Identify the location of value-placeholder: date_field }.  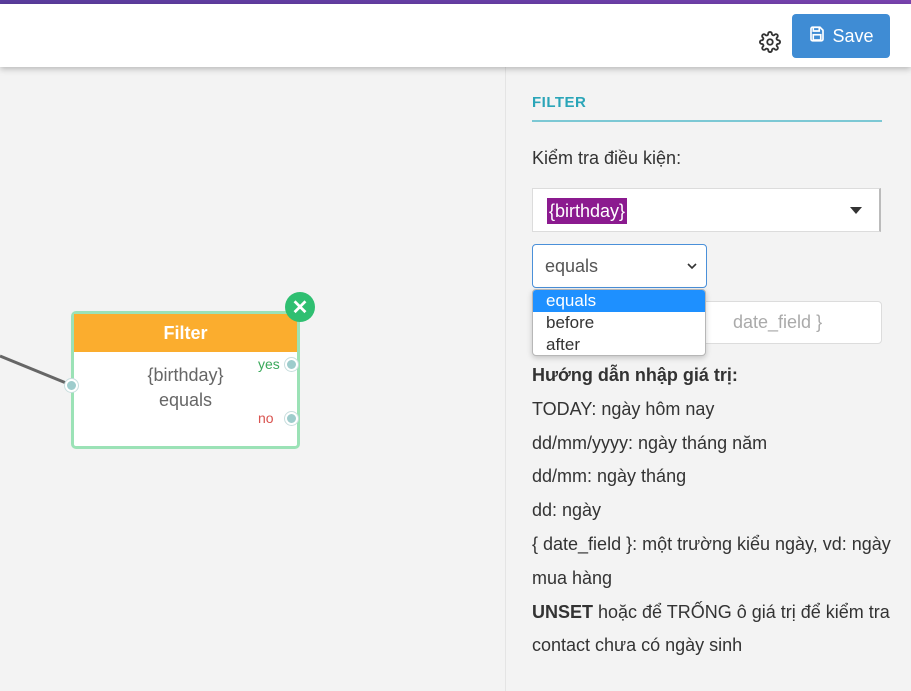
(778, 322).